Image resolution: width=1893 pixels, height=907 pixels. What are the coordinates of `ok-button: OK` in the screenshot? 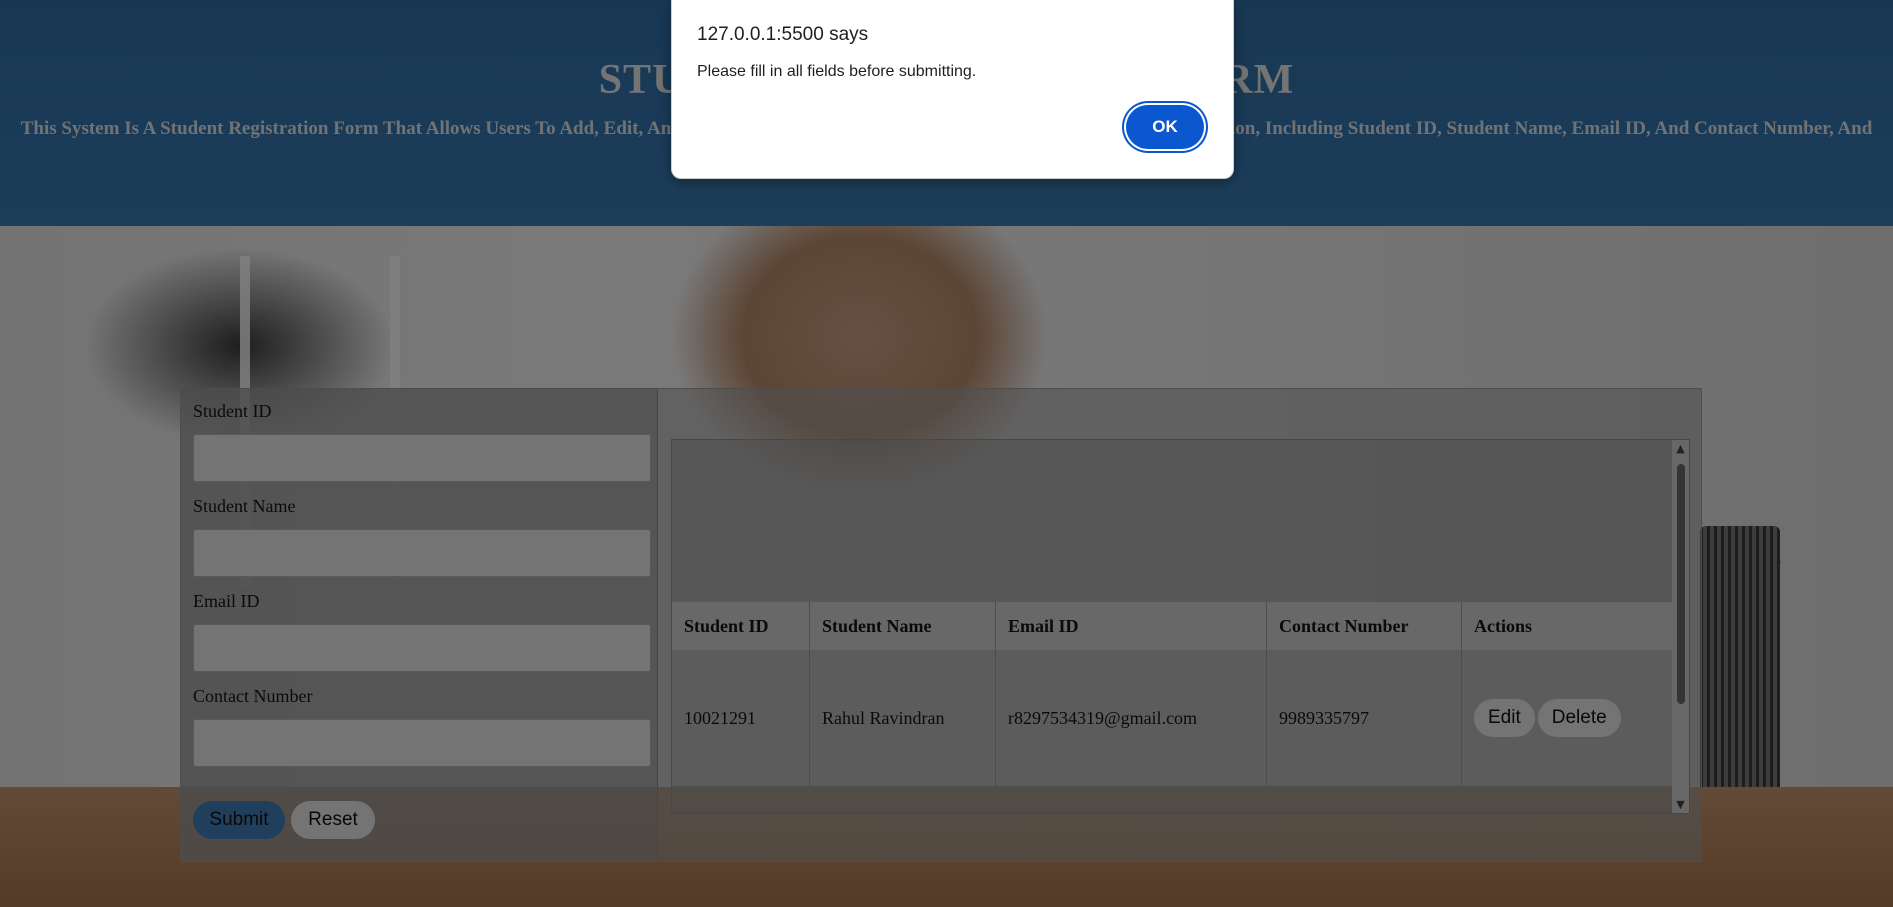 It's located at (1165, 127).